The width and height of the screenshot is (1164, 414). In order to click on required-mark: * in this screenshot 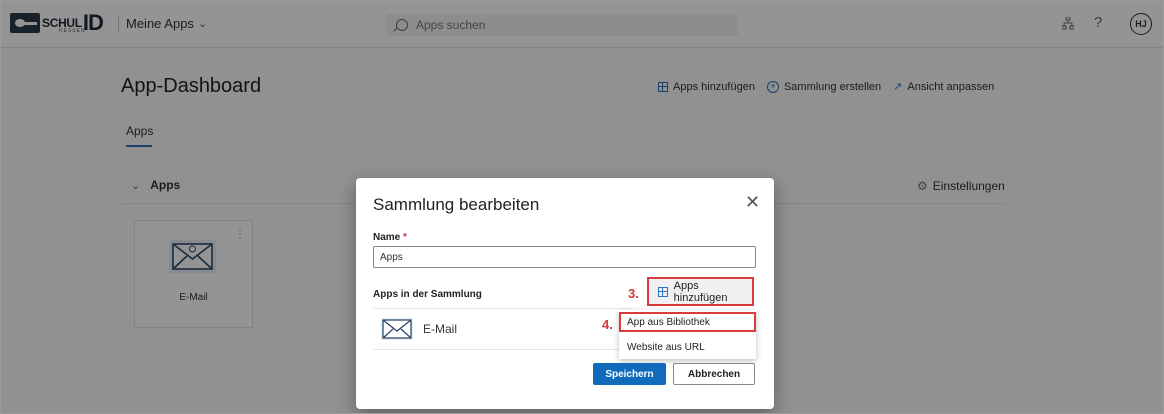, I will do `click(405, 237)`.